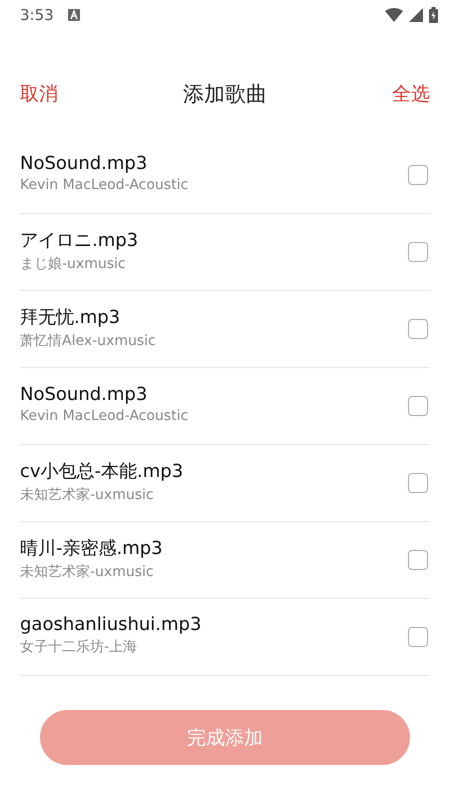 The width and height of the screenshot is (450, 800). I want to click on song-title: gaoshanliushui.mp3, so click(111, 624).